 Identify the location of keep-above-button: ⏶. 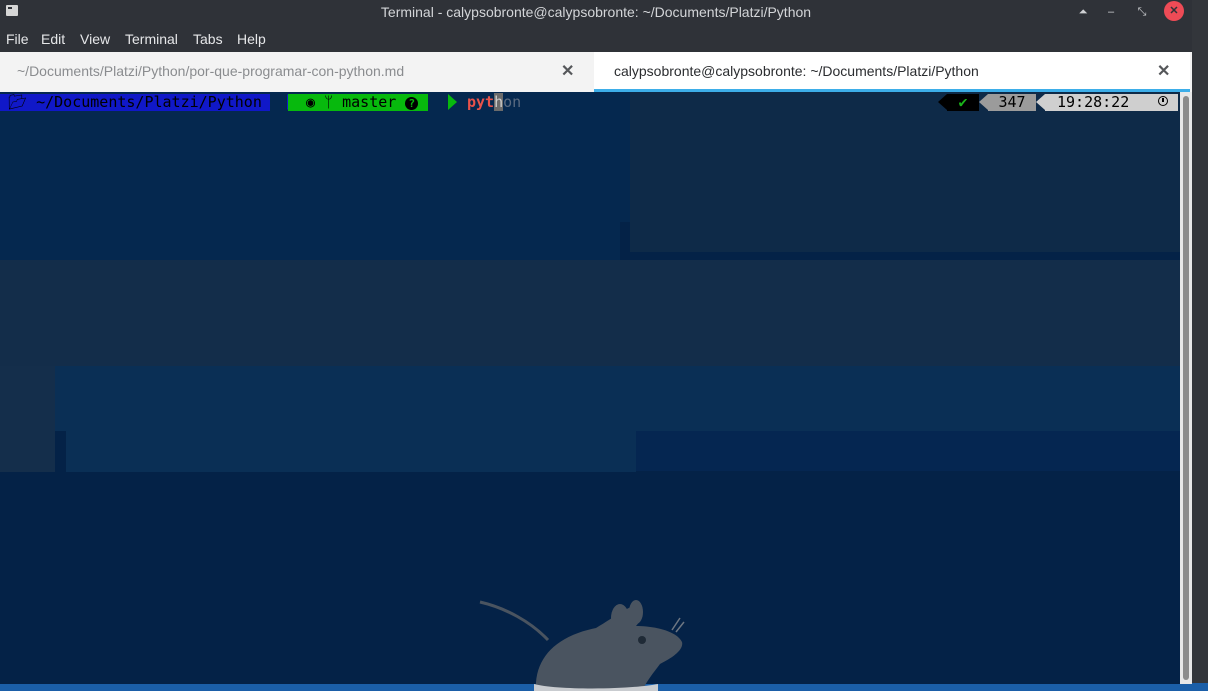
(1083, 12).